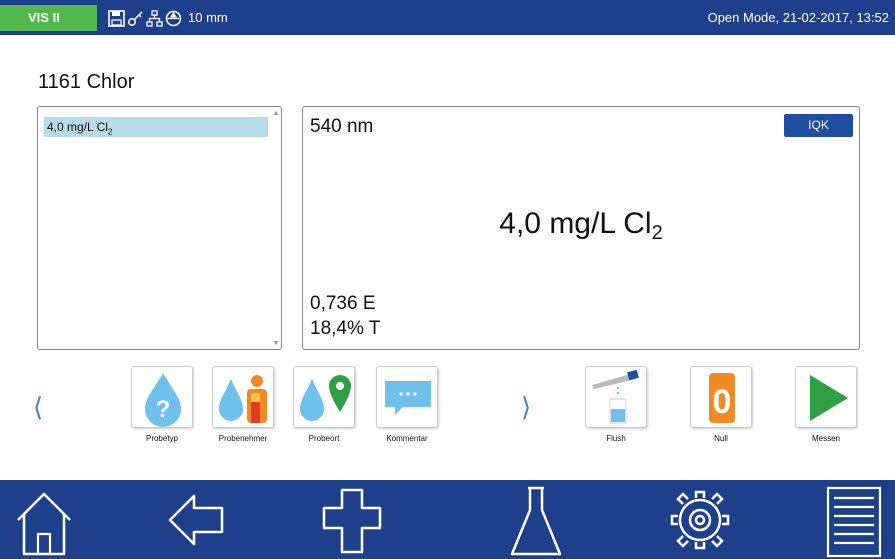 The height and width of the screenshot is (559, 895). I want to click on zero-icon: 0, so click(722, 398).